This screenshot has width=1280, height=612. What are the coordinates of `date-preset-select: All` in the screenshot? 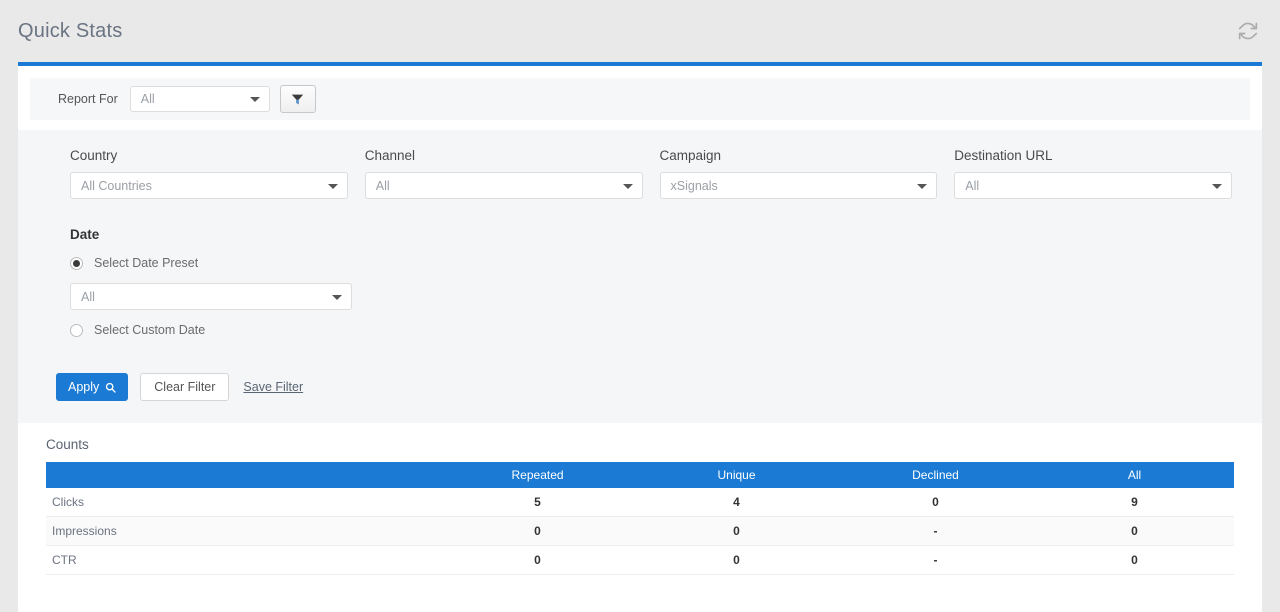 It's located at (211, 296).